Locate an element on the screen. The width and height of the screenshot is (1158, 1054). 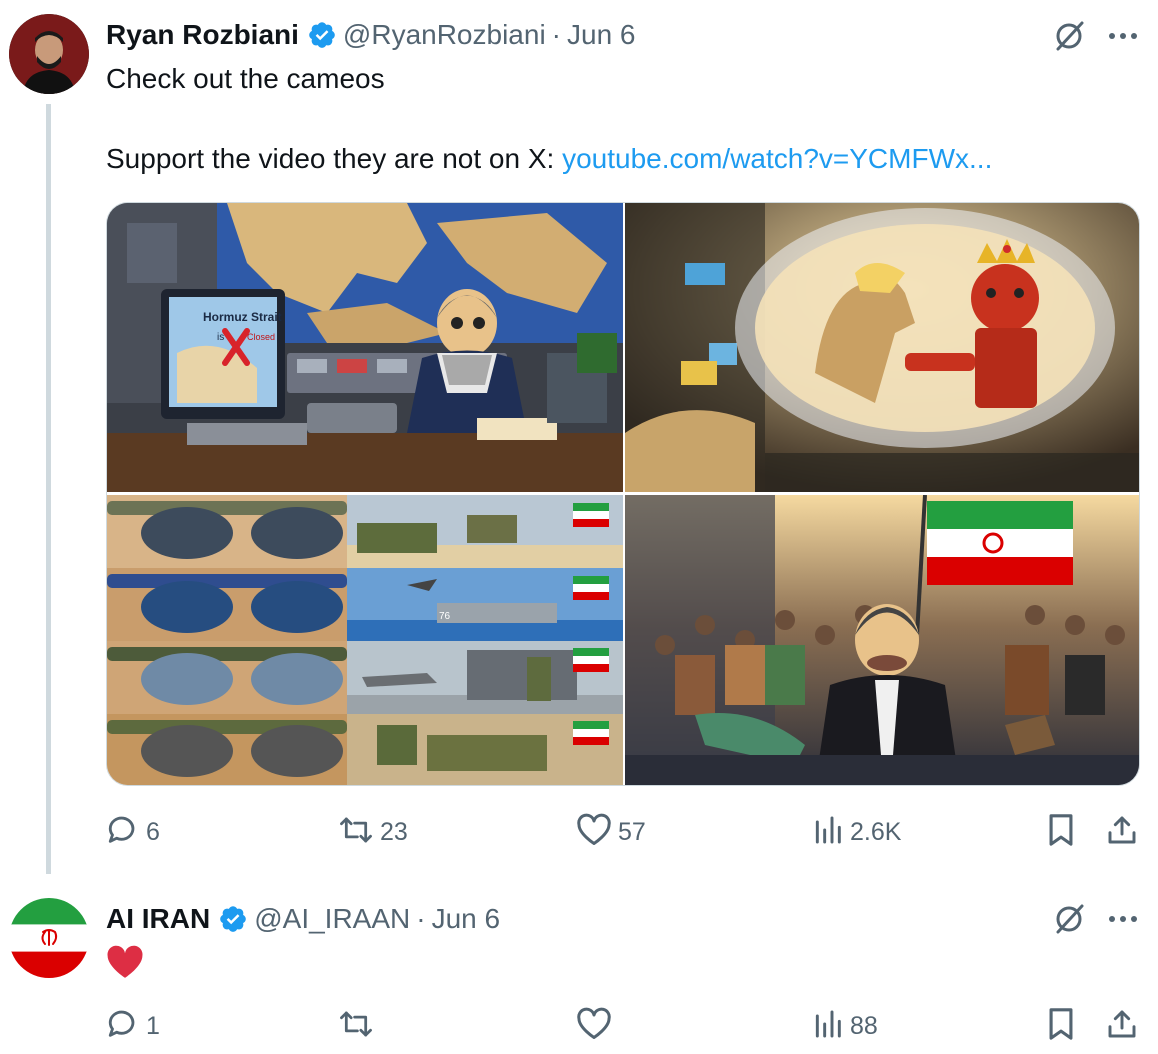
author-avatar is located at coordinates (49, 54).